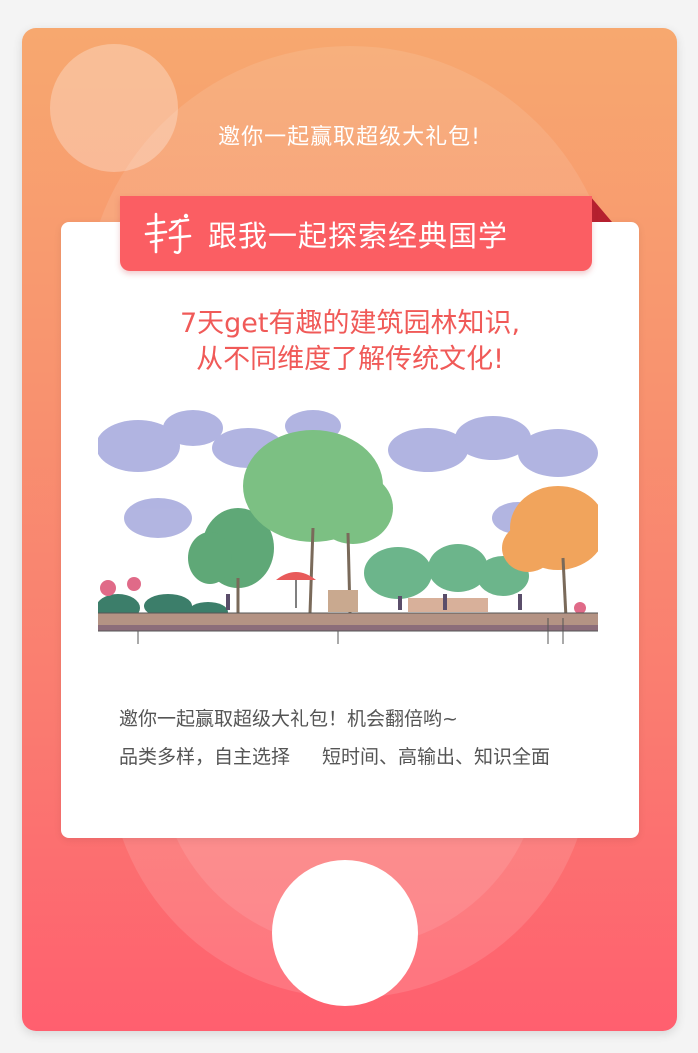  Describe the element at coordinates (350, 342) in the screenshot. I see `headline: 7天get有趣的建筑园林知识, 从不同维度了解传统文化!` at that location.